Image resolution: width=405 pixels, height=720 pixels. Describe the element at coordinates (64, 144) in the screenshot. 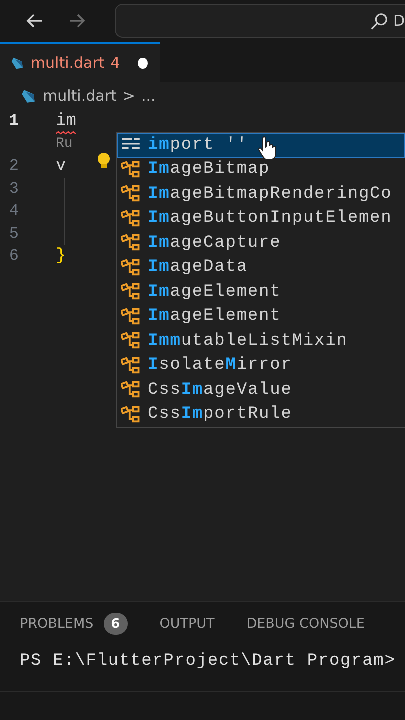

I see `codelens-text: Ru` at that location.